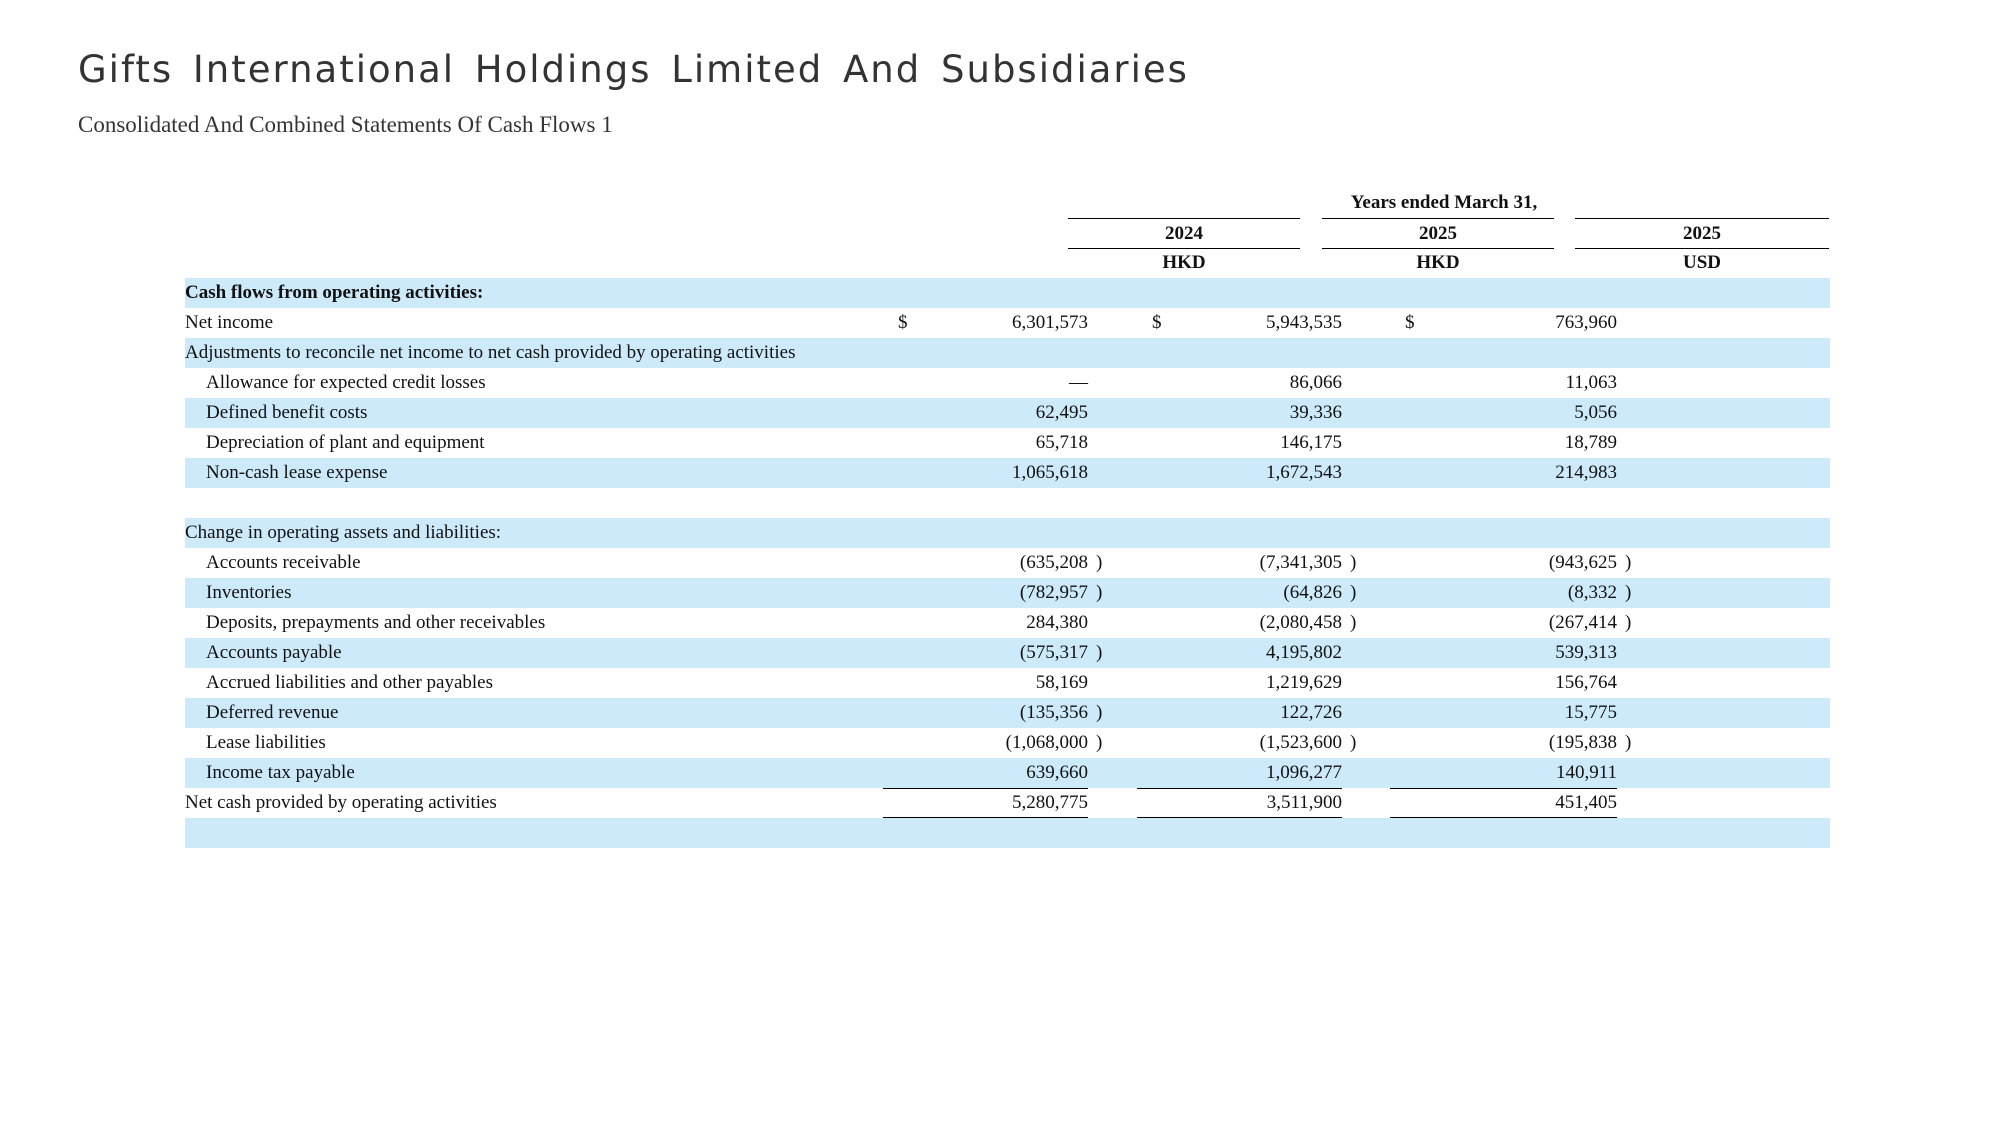  I want to click on row-label: Inventories, so click(249, 592).